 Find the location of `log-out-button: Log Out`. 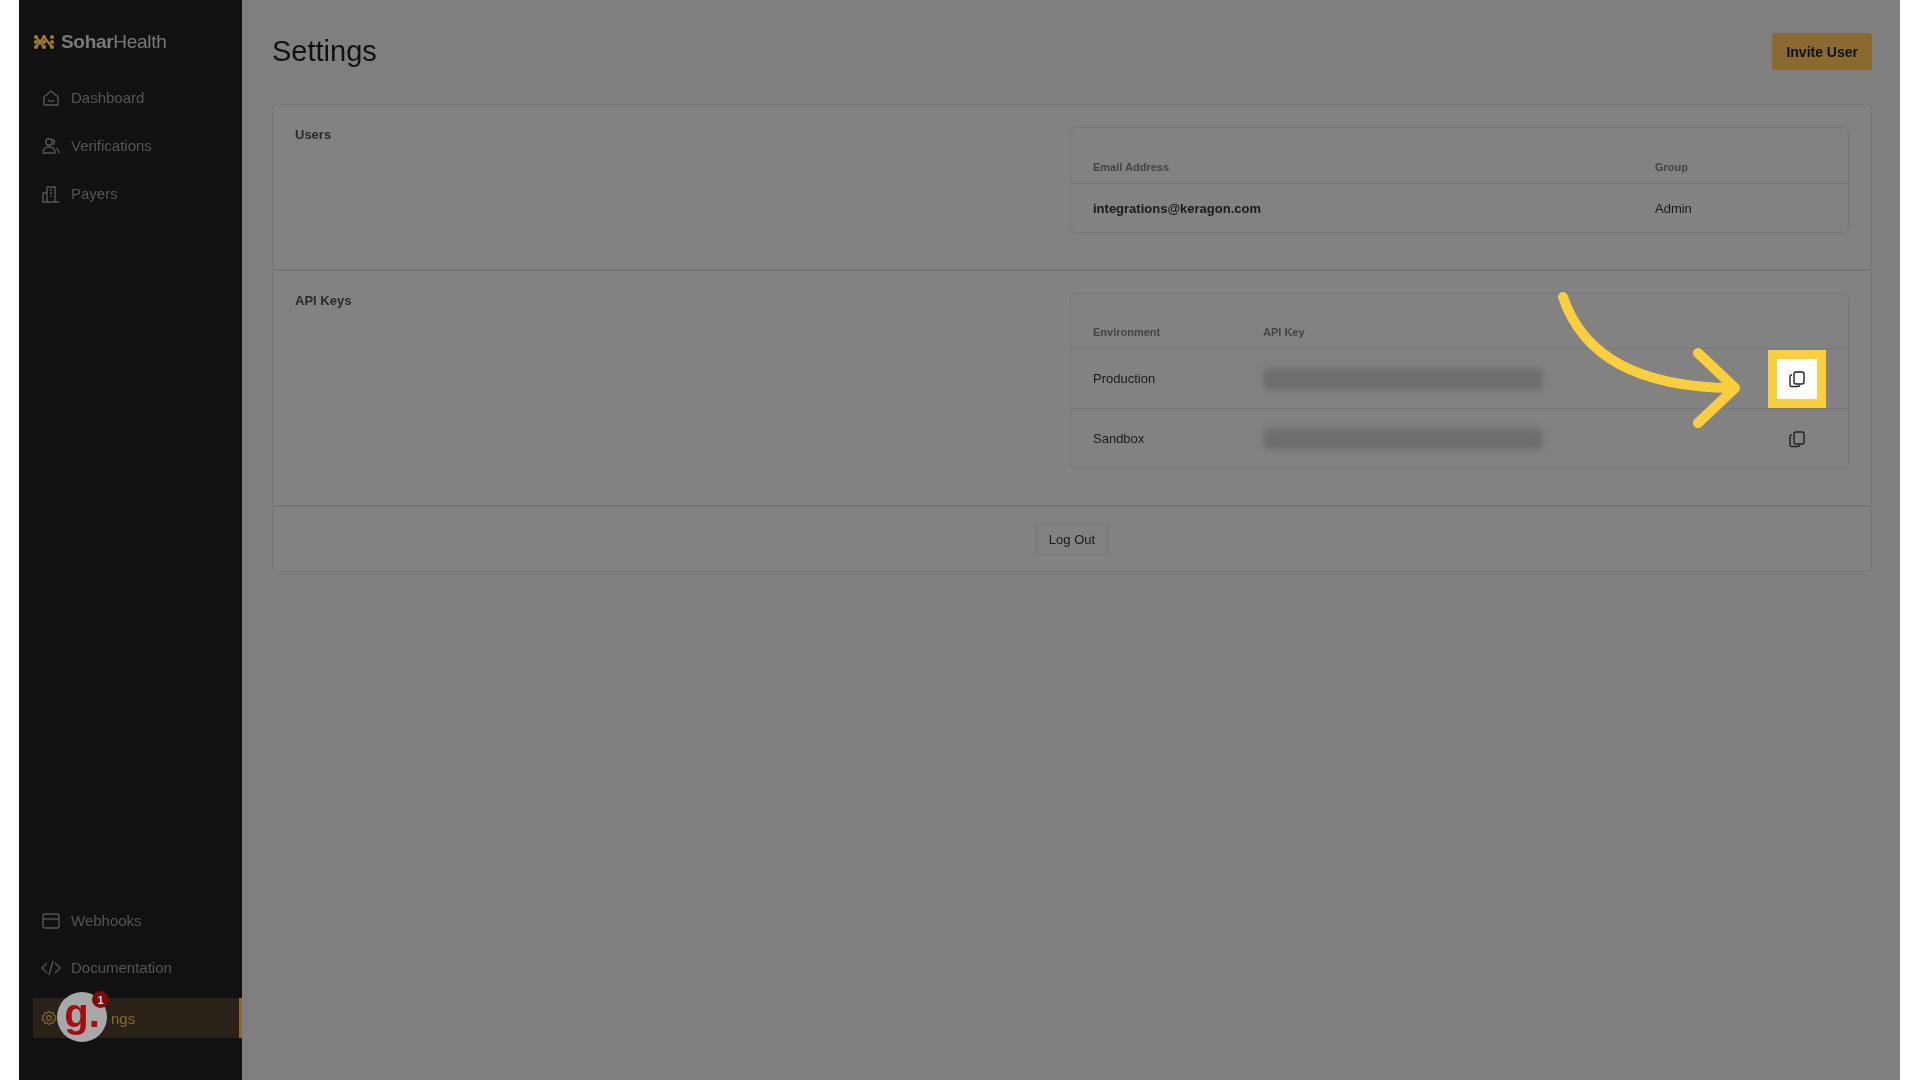

log-out-button: Log Out is located at coordinates (1072, 539).